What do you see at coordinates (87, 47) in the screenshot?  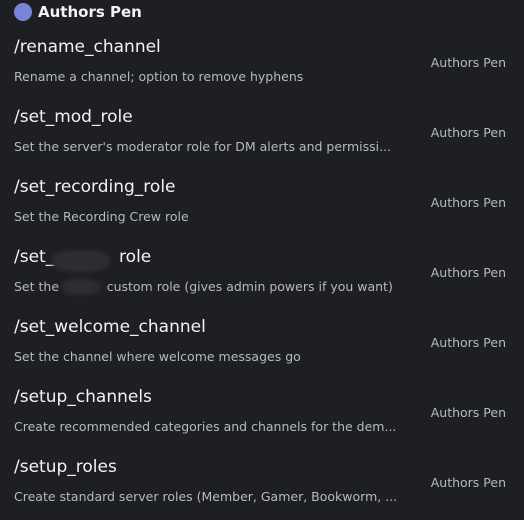 I see `command-name: /rename_channel` at bounding box center [87, 47].